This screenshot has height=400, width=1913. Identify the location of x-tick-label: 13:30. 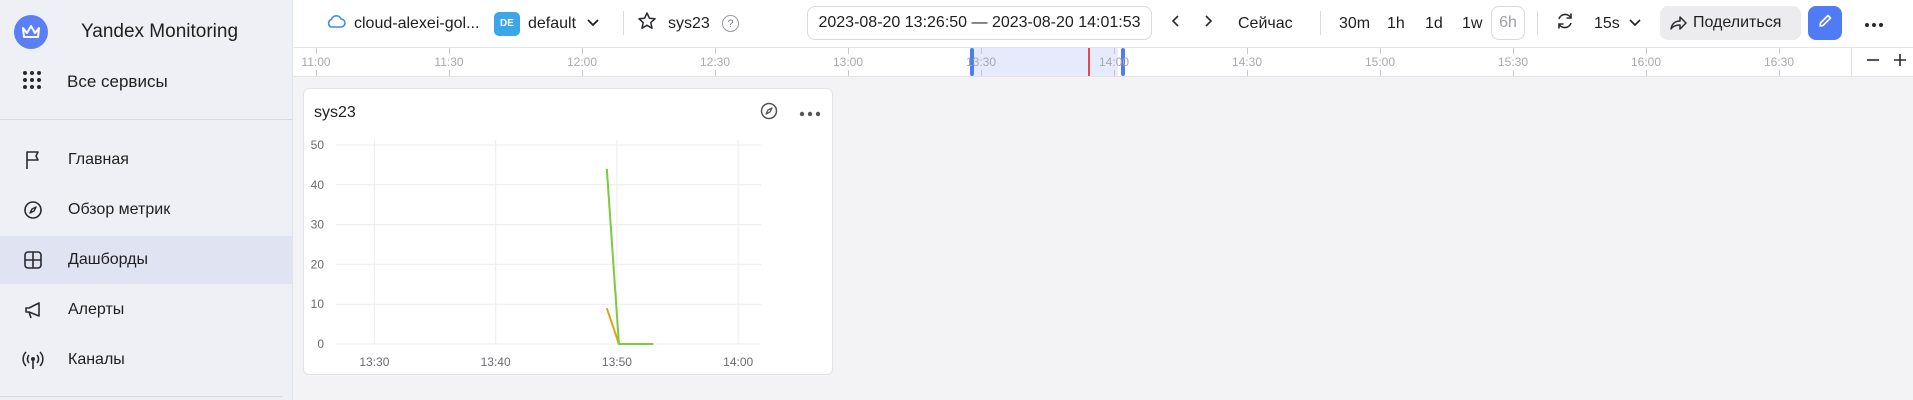
(374, 362).